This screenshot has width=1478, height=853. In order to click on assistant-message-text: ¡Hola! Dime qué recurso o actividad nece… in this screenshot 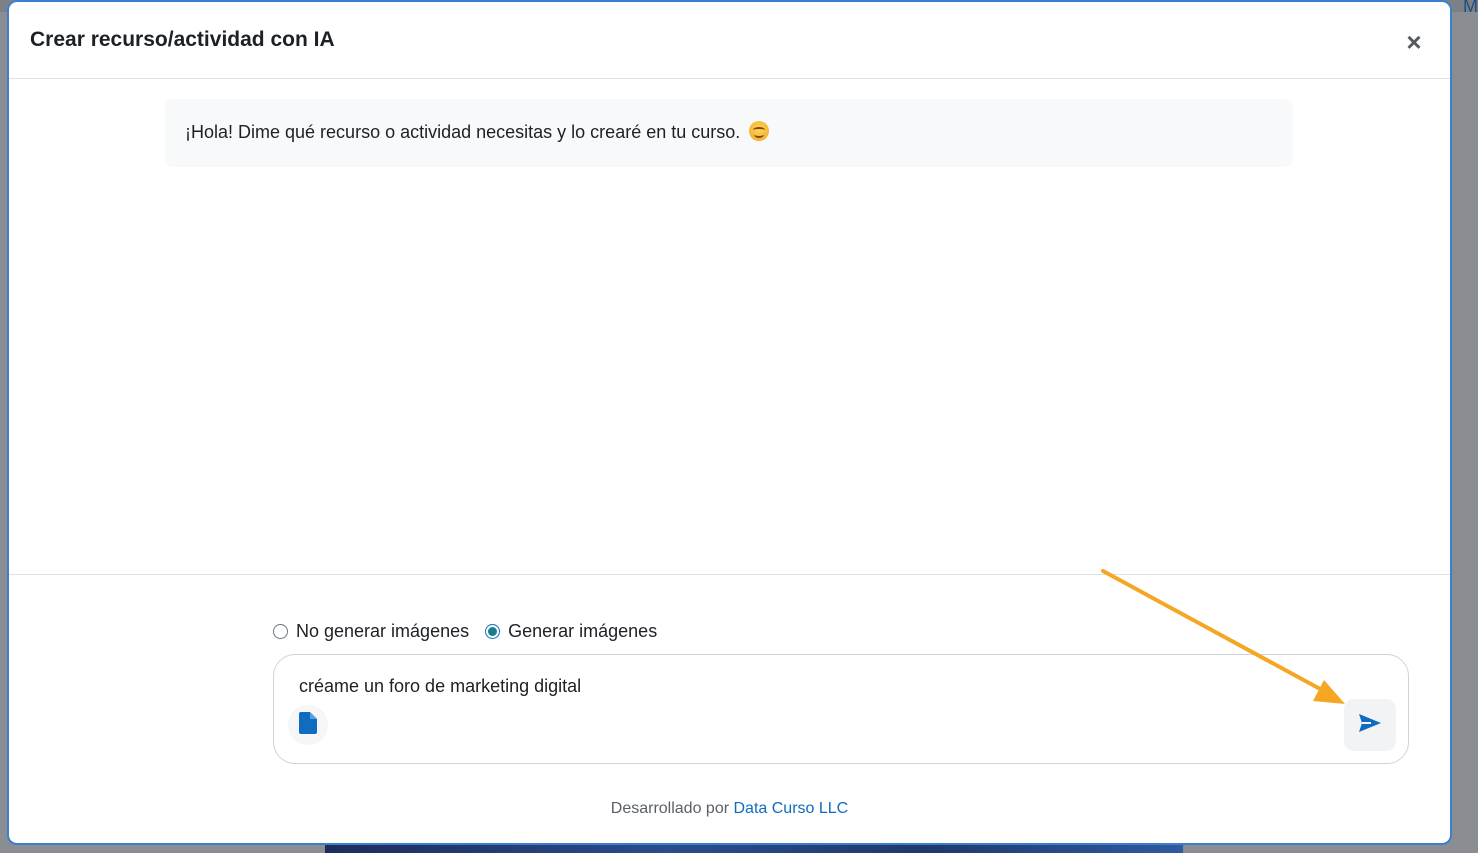, I will do `click(463, 132)`.